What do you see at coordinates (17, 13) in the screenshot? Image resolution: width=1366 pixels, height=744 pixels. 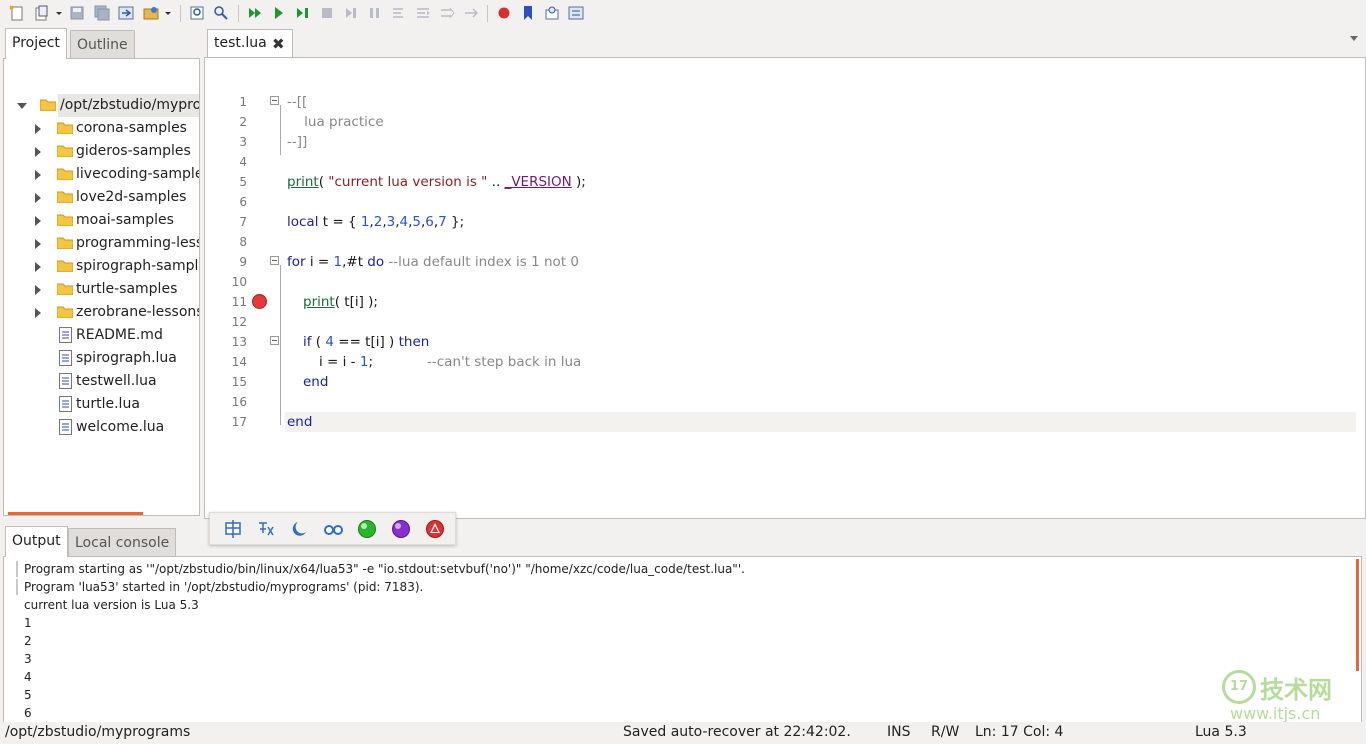 I see `new-file-icon` at bounding box center [17, 13].